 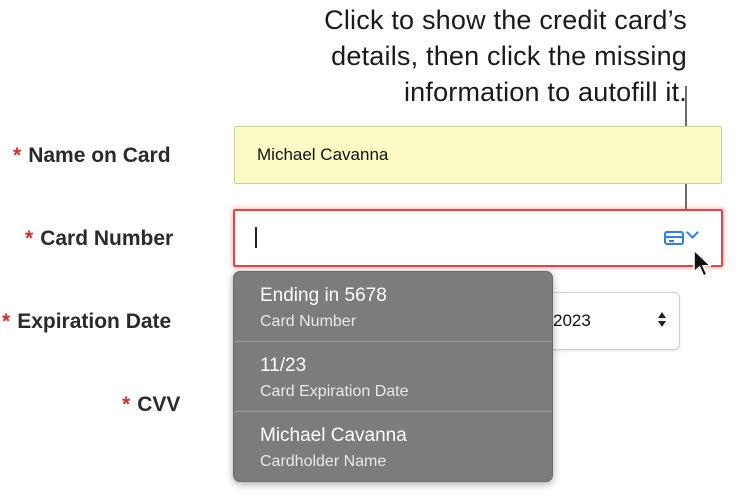 I want to click on callout-line-3: information to autofill it., so click(x=545, y=92).